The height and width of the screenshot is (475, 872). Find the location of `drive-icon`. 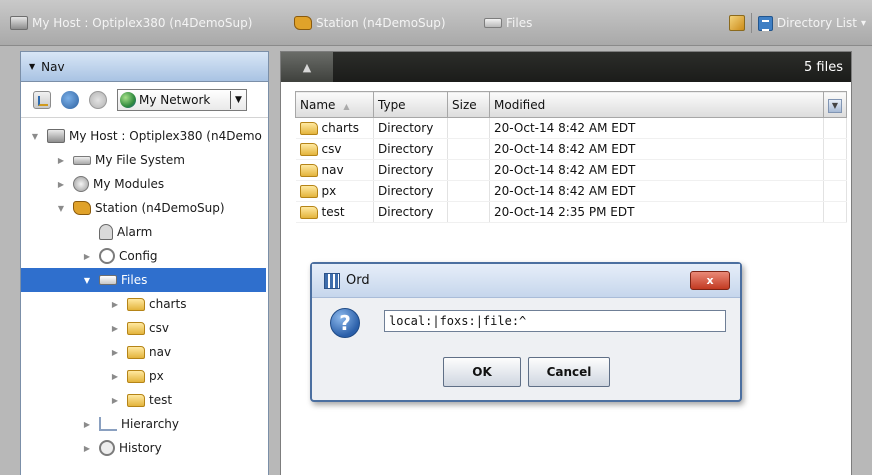

drive-icon is located at coordinates (82, 160).